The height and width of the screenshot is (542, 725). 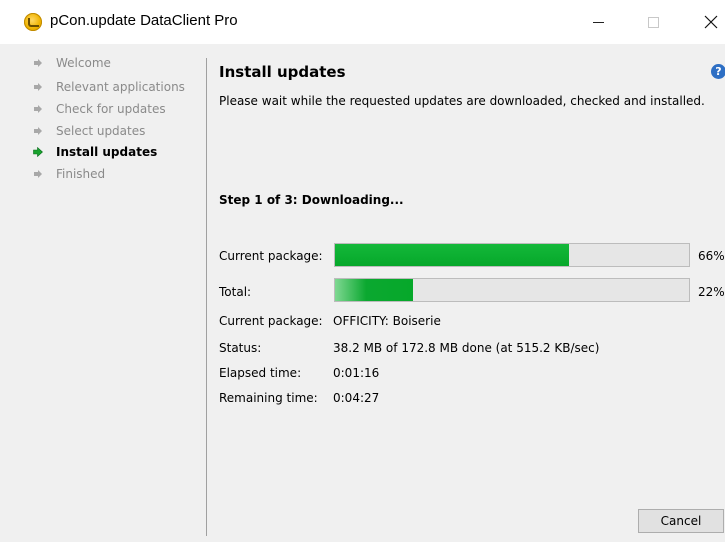 What do you see at coordinates (144, 20) in the screenshot?
I see `window-title: pCon.update DataClient Pro` at bounding box center [144, 20].